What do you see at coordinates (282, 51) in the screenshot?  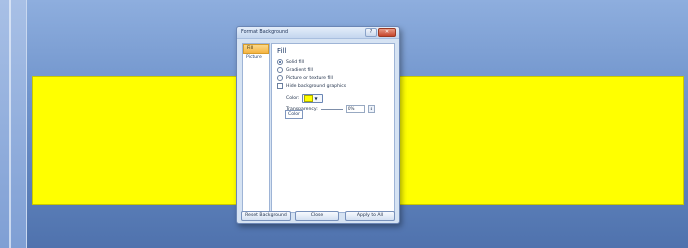 I see `panel-heading: Fill` at bounding box center [282, 51].